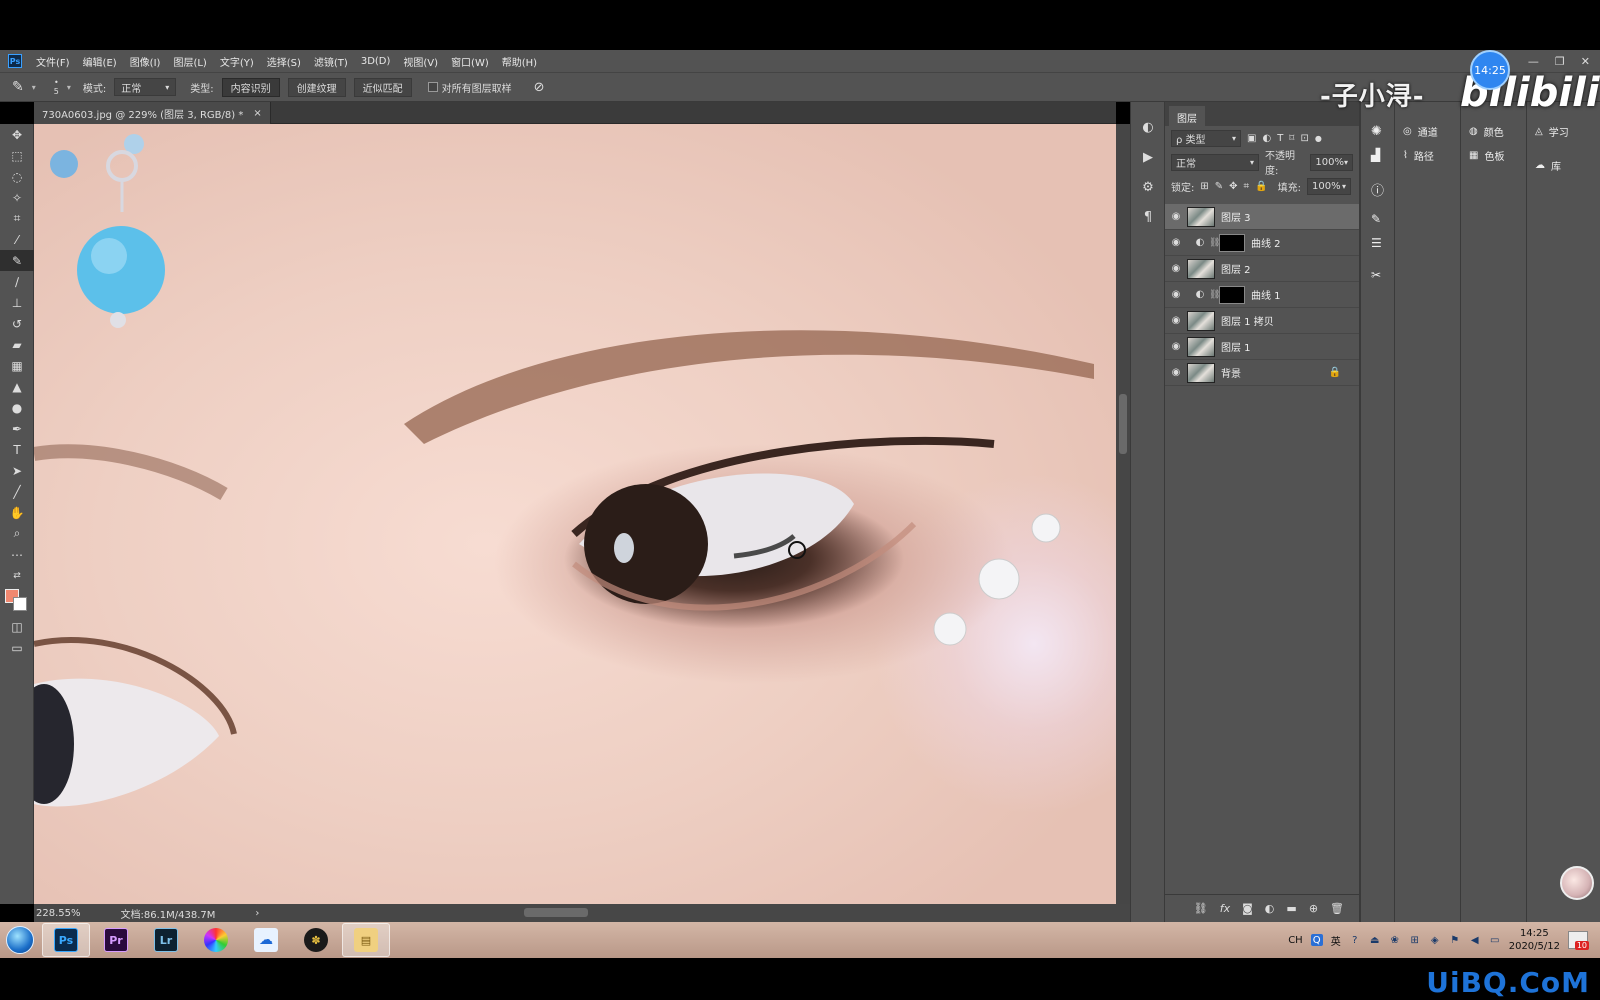 This screenshot has width=1600, height=1000. Describe the element at coordinates (17, 134) in the screenshot. I see `move-tool-icon: ✥` at that location.